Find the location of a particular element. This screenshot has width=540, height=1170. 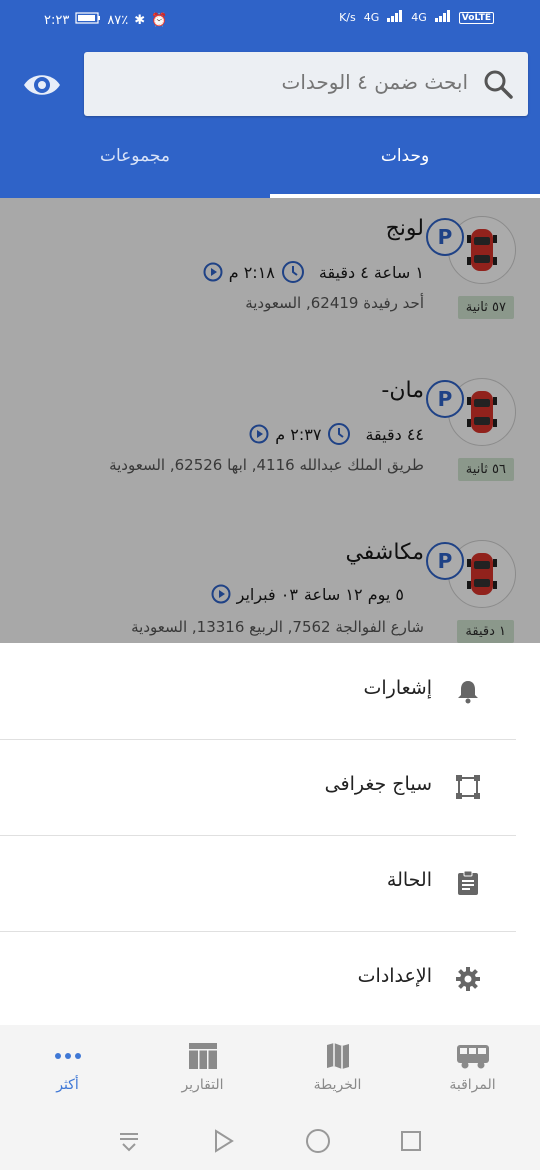

menu-label: إشعارات is located at coordinates (398, 688).